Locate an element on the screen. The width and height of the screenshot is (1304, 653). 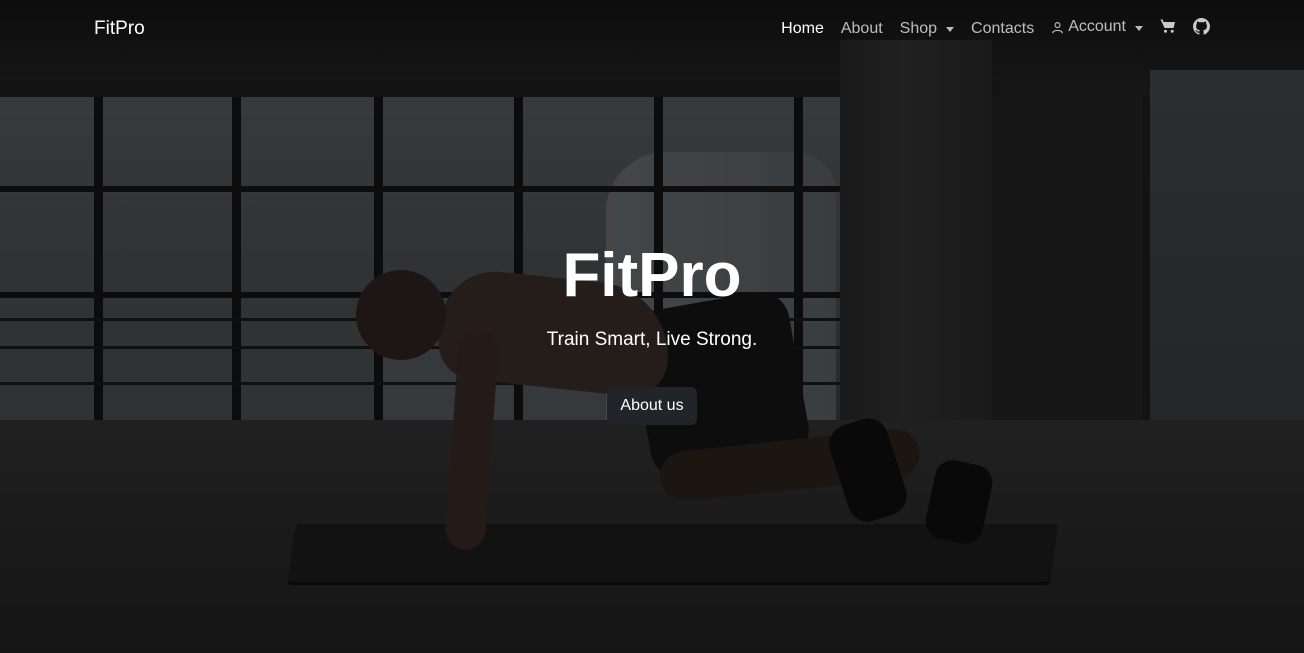
nav-item-about: About is located at coordinates (862, 29).